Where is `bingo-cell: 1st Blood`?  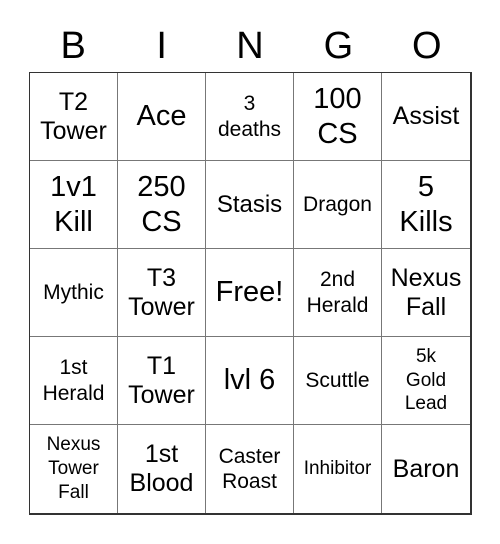 bingo-cell: 1st Blood is located at coordinates (162, 469).